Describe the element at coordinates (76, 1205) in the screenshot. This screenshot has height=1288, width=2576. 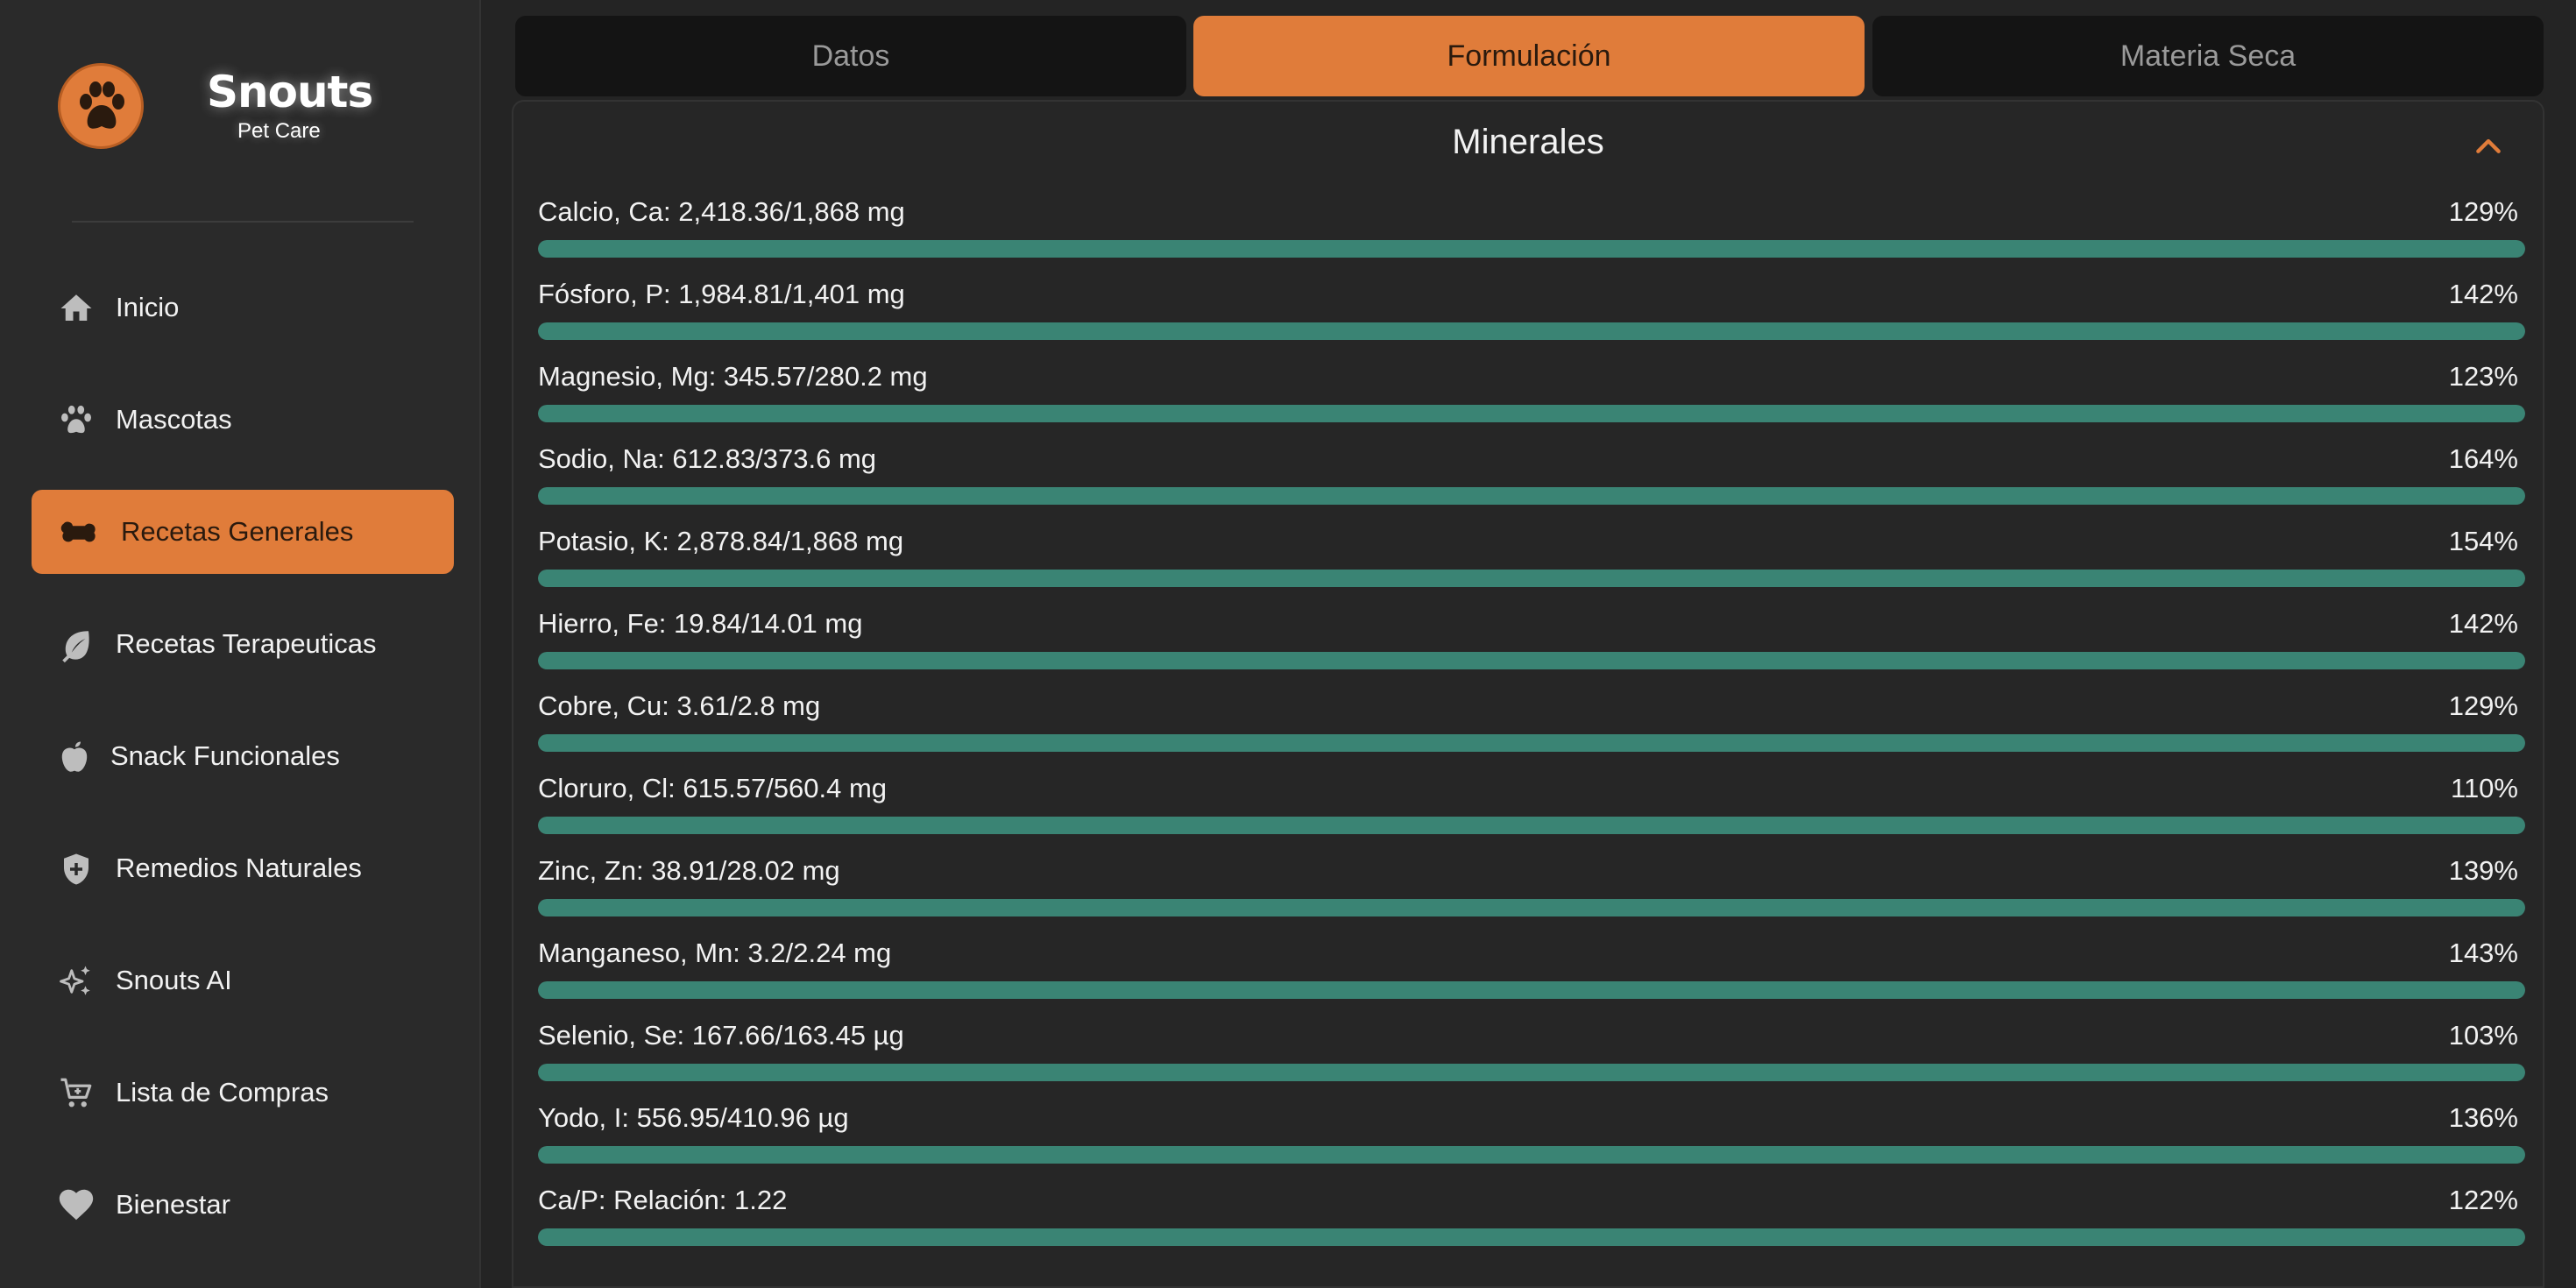
I see `heart-icon` at that location.